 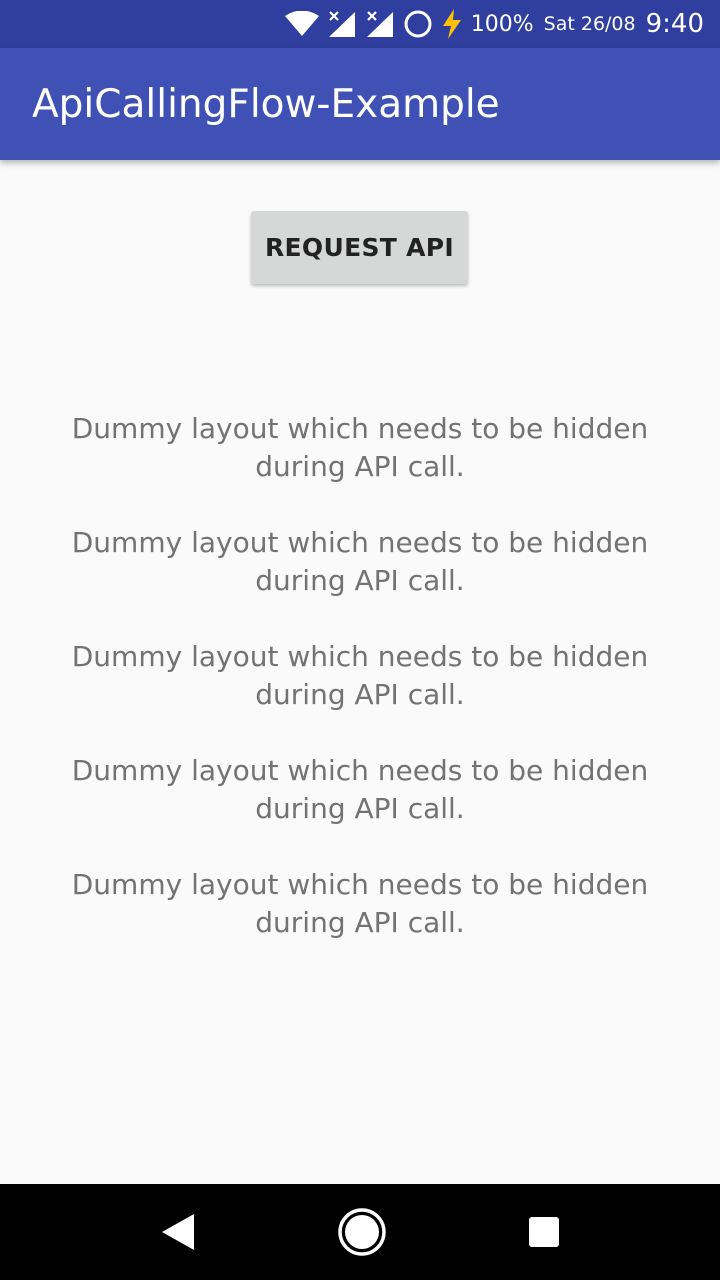 I want to click on status-date: Sat 26/08, so click(x=589, y=24).